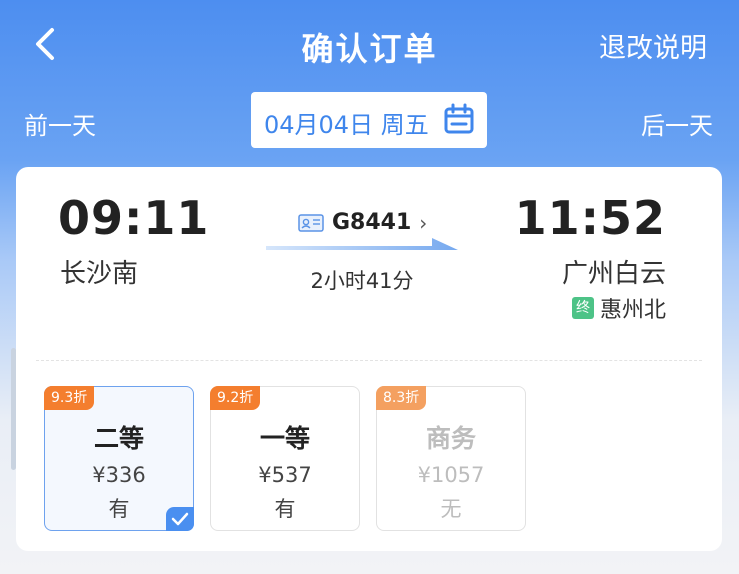 This screenshot has width=739, height=574. I want to click on seat-option-business-class: 8.3折 商务 ¥1057 无, so click(451, 458).